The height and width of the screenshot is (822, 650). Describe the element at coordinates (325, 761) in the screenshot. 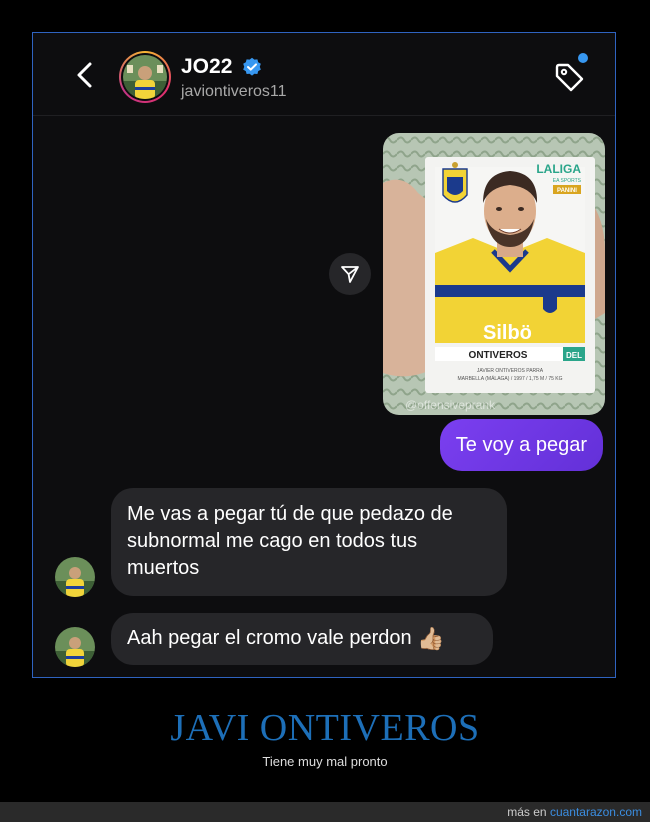

I see `post-subtitle: Tiene muy mal pronto` at that location.